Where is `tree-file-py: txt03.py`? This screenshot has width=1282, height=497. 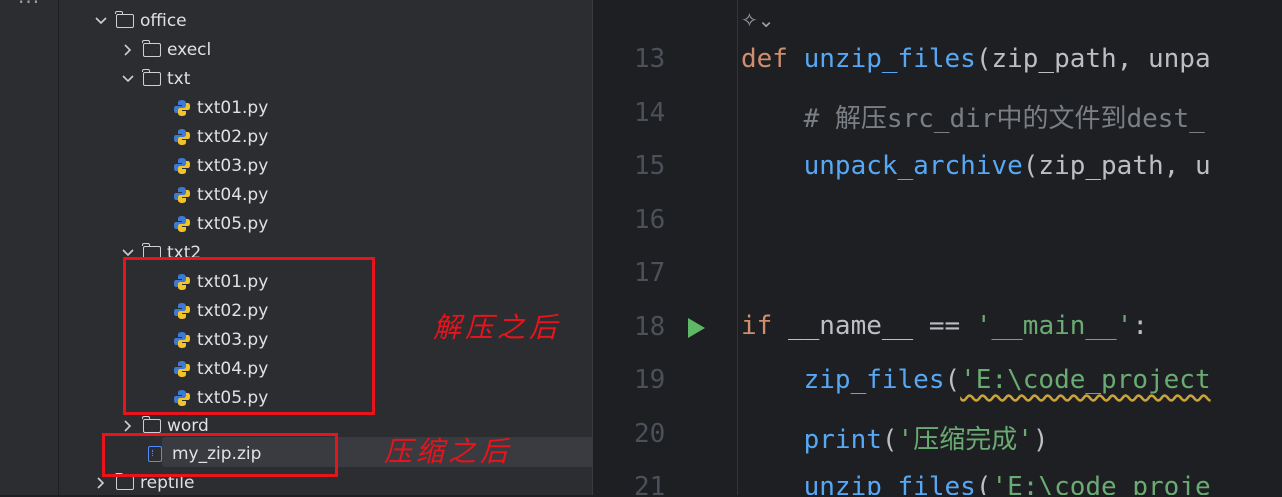 tree-file-py: txt03.py is located at coordinates (220, 165).